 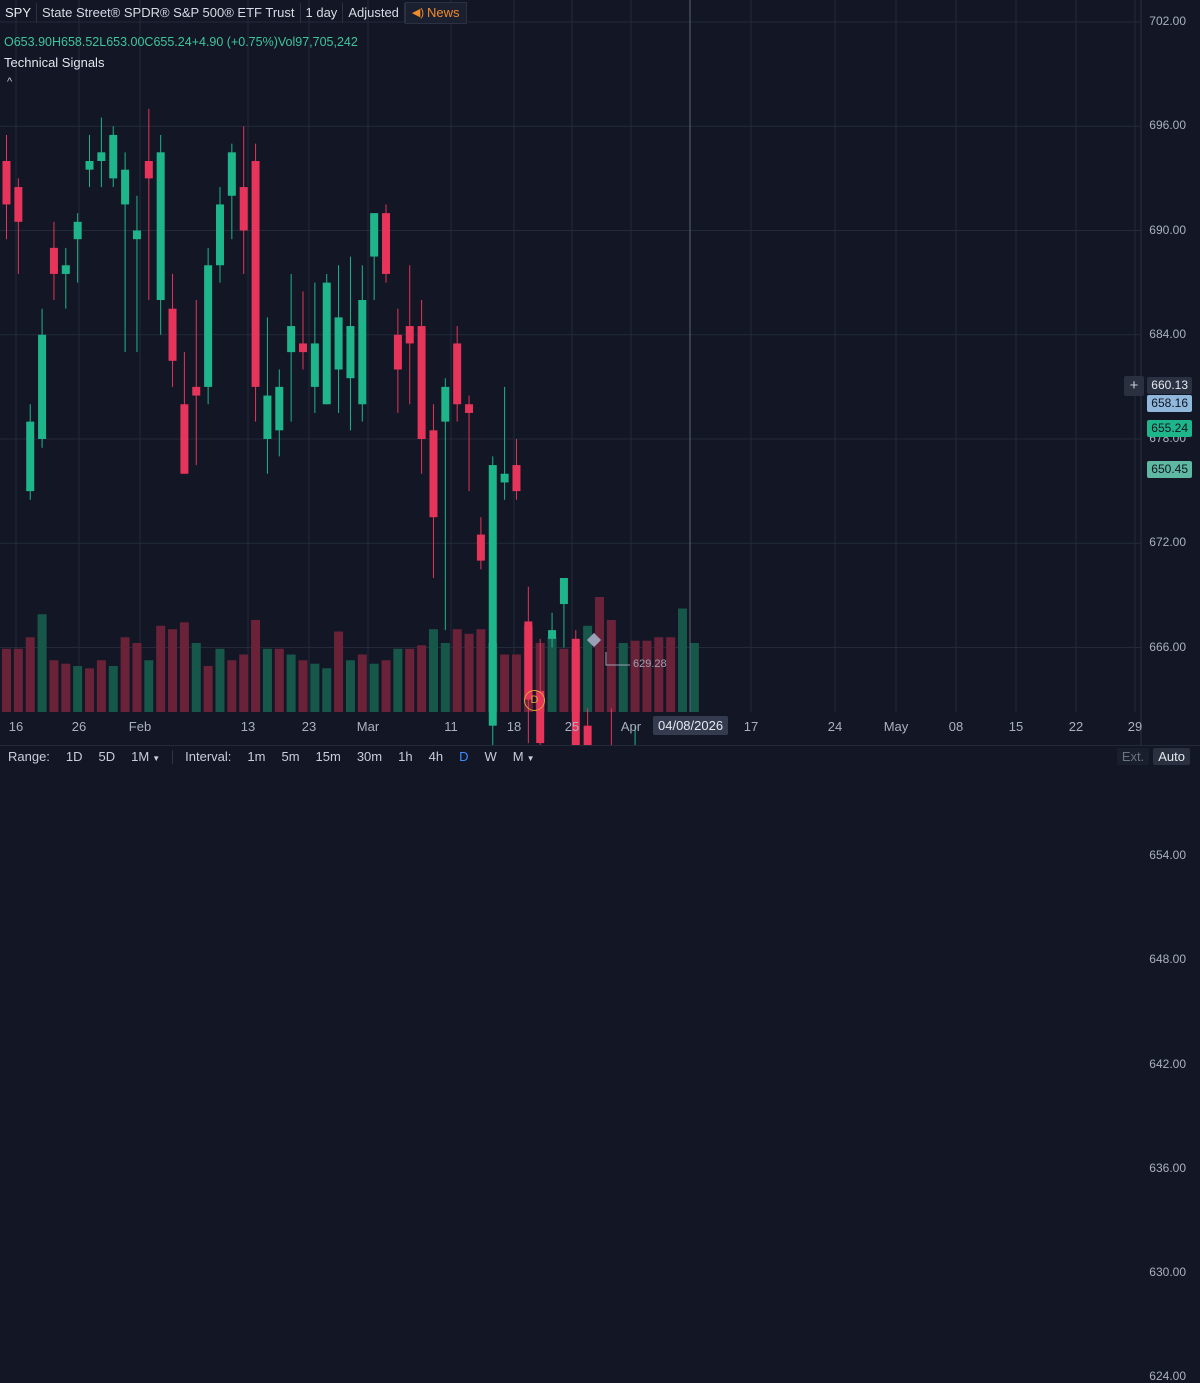 What do you see at coordinates (534, 700) in the screenshot?
I see `dividend-marker: D` at bounding box center [534, 700].